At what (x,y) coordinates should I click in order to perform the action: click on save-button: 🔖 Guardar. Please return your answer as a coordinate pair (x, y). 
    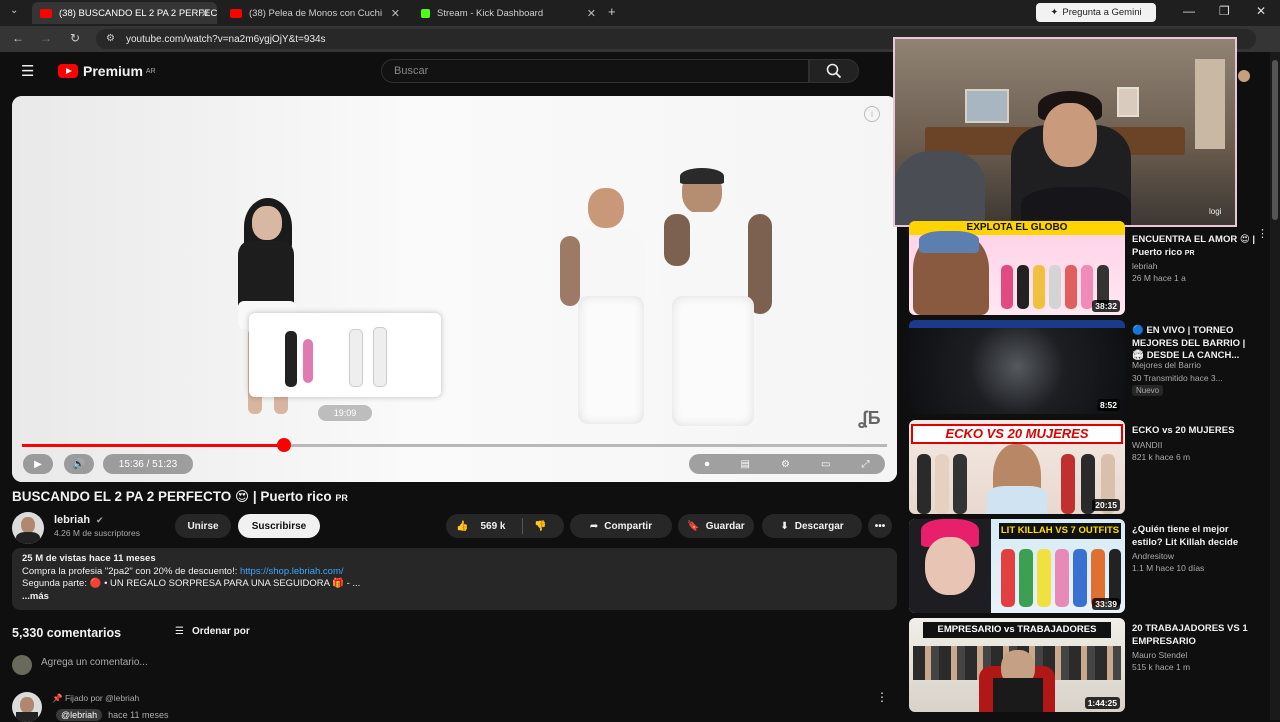
    Looking at the image, I should click on (716, 526).